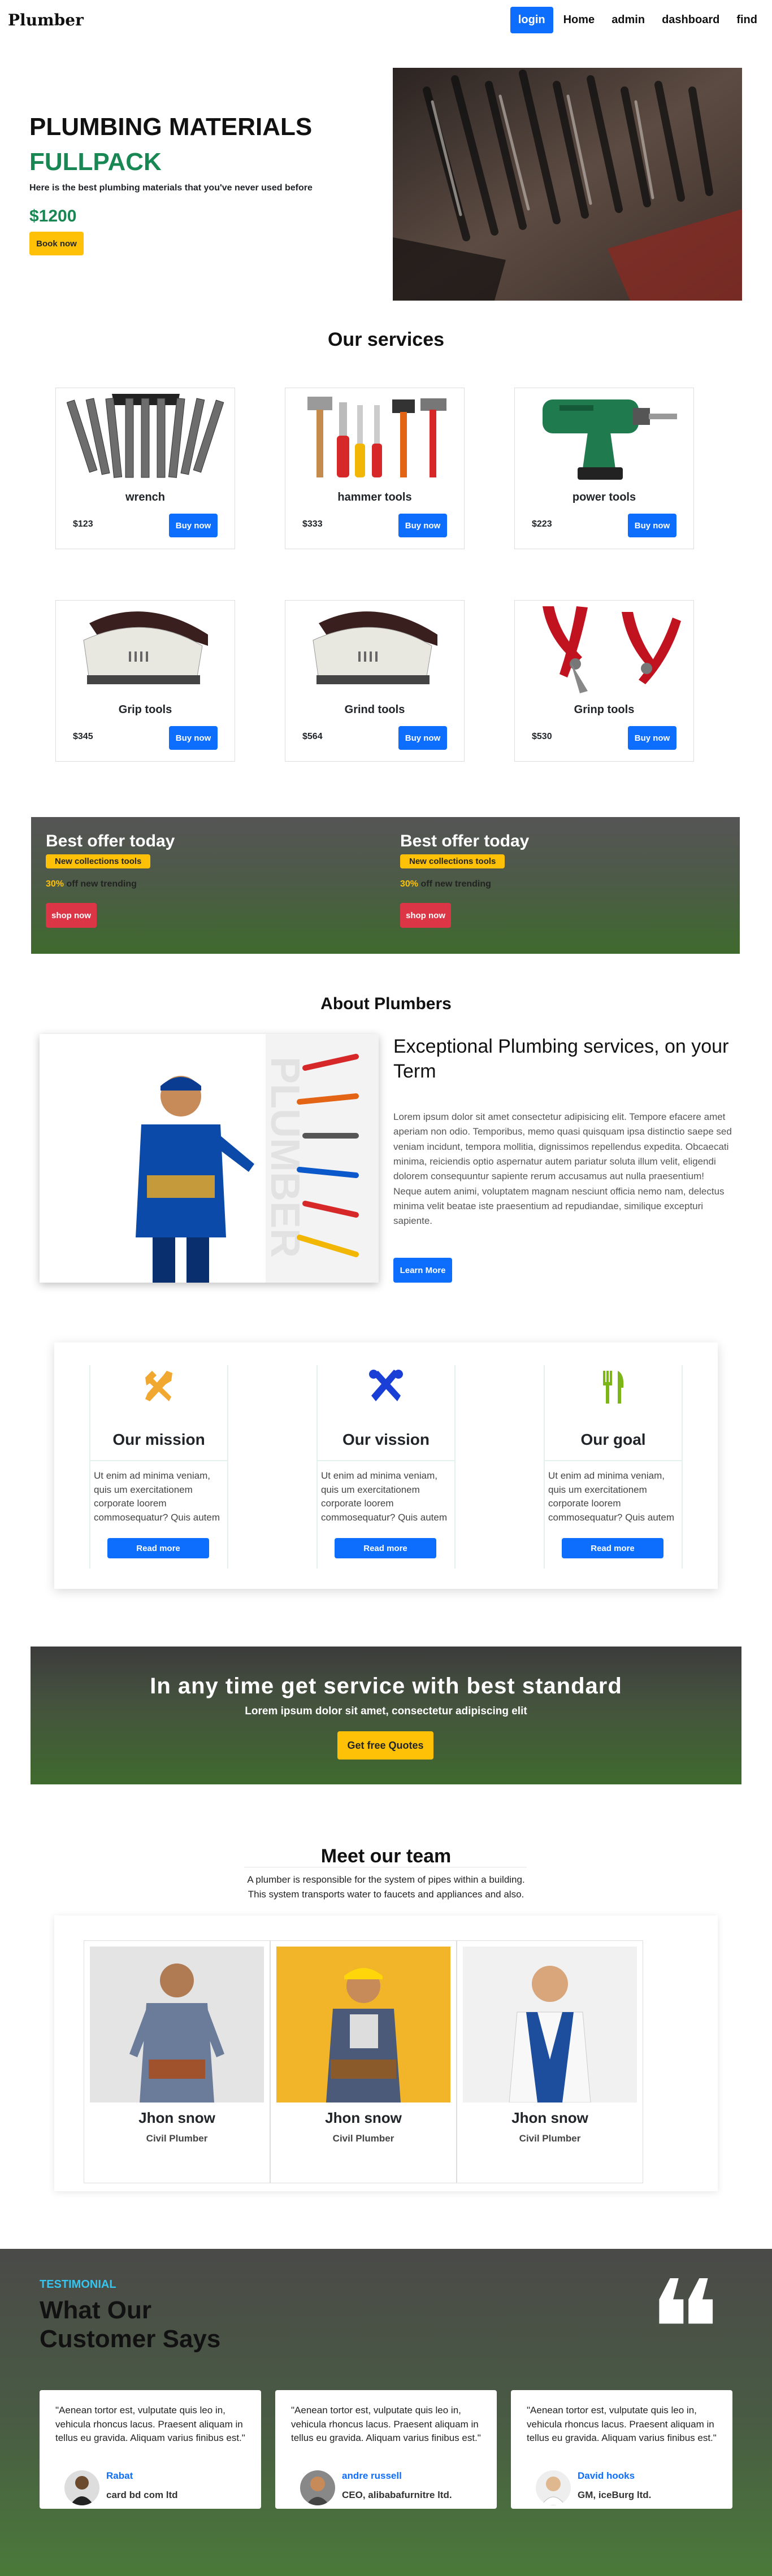 This screenshot has width=772, height=2576. Describe the element at coordinates (53, 216) in the screenshot. I see `hero-price: $1200` at that location.